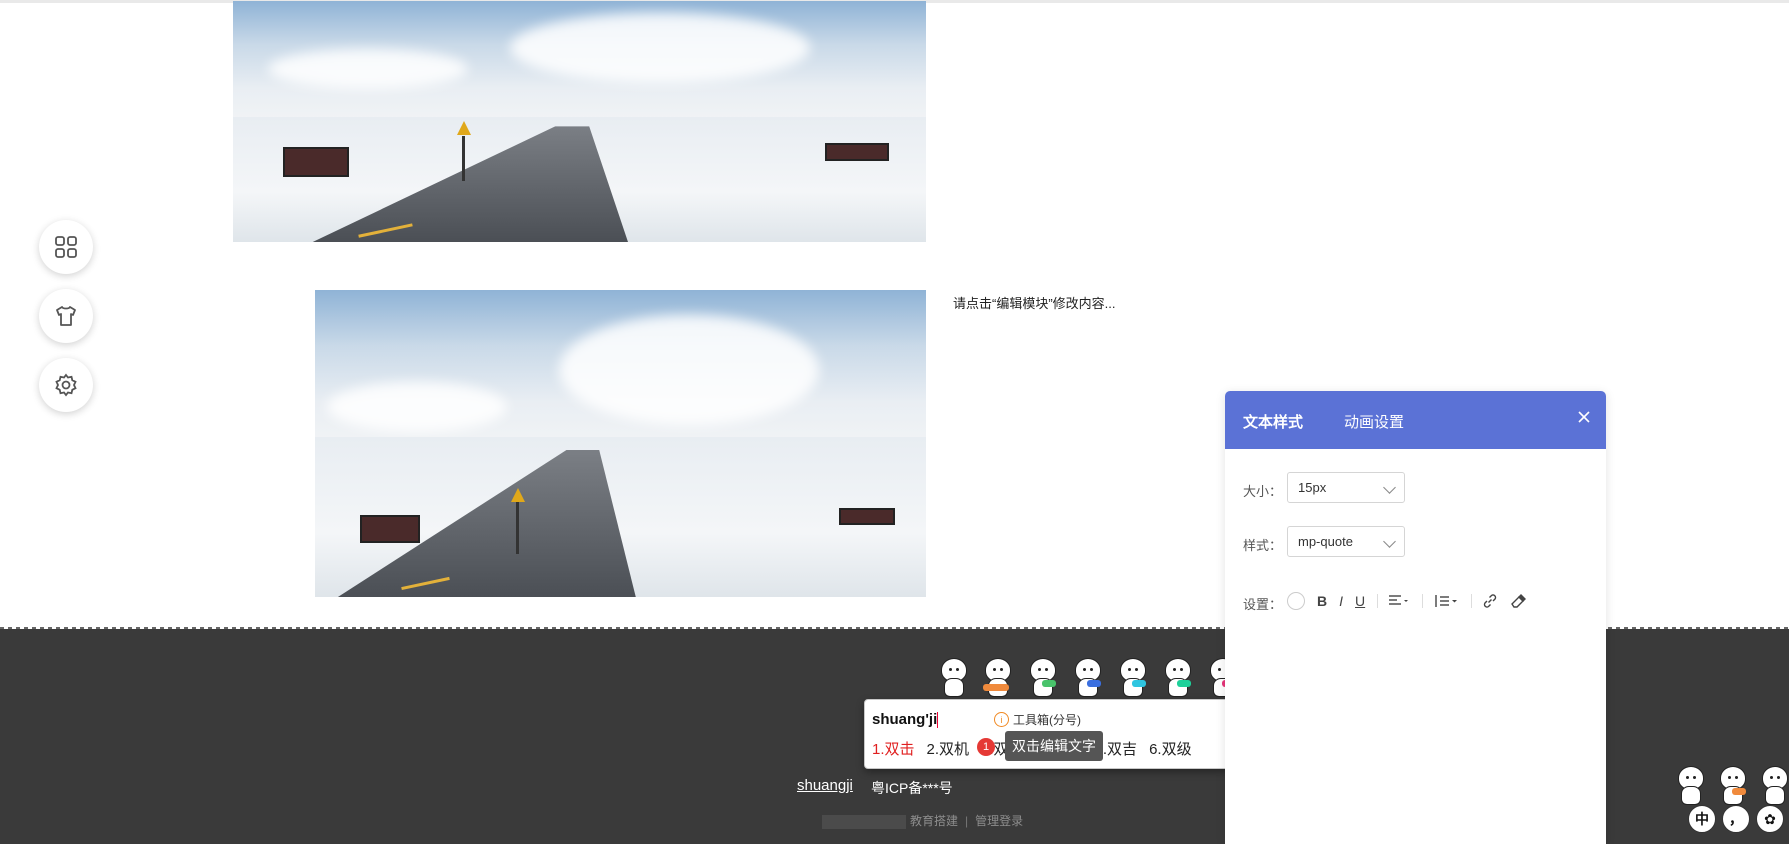 The width and height of the screenshot is (1789, 844). I want to click on eraser-icon, so click(1519, 601).